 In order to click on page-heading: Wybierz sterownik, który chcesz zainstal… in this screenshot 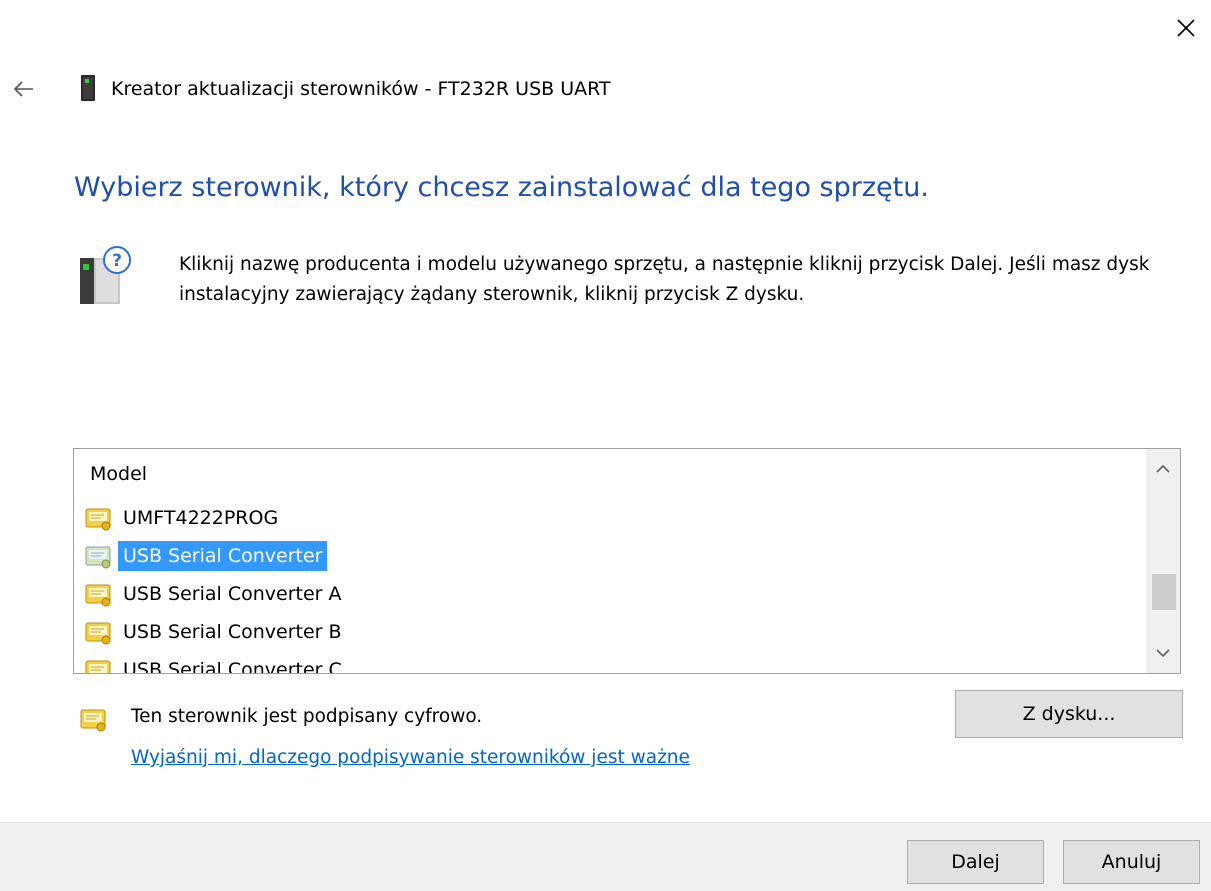, I will do `click(501, 187)`.